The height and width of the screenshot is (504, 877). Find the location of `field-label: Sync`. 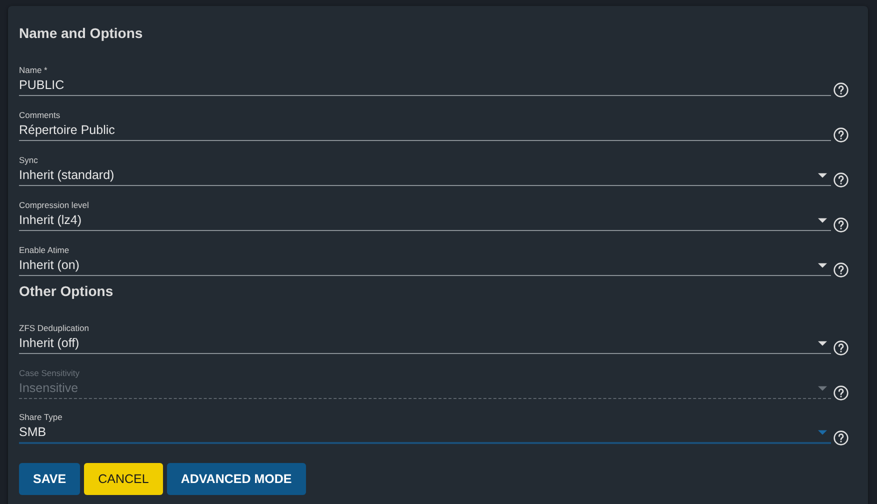

field-label: Sync is located at coordinates (28, 160).